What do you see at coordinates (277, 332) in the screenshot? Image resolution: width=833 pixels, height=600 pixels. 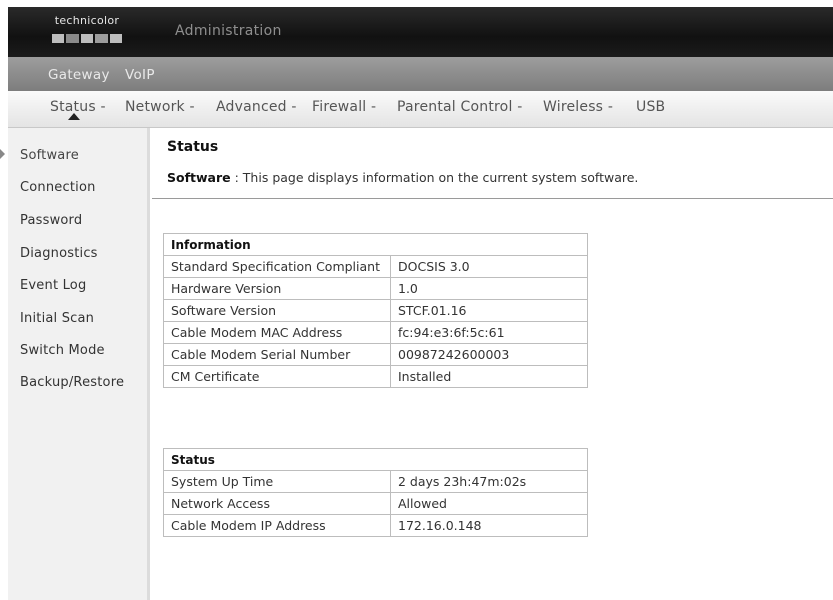 I see `row-label: Cable Modem MAC Address` at bounding box center [277, 332].